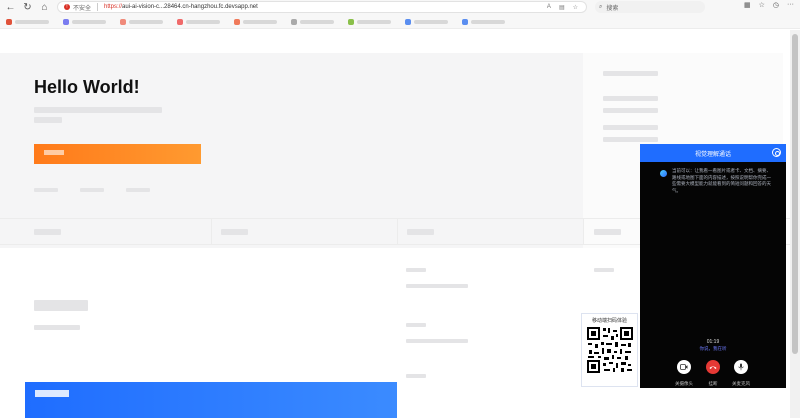 The width and height of the screenshot is (800, 418). What do you see at coordinates (87, 87) in the screenshot?
I see `page-title: Hello World!` at bounding box center [87, 87].